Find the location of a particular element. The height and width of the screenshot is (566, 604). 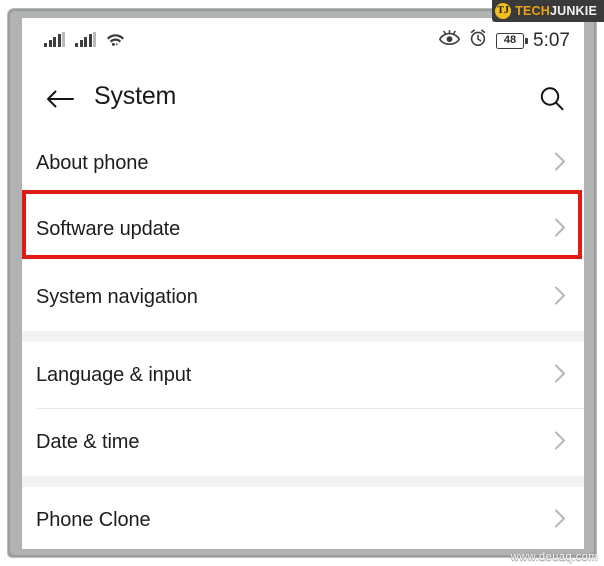

search-icon is located at coordinates (552, 99).